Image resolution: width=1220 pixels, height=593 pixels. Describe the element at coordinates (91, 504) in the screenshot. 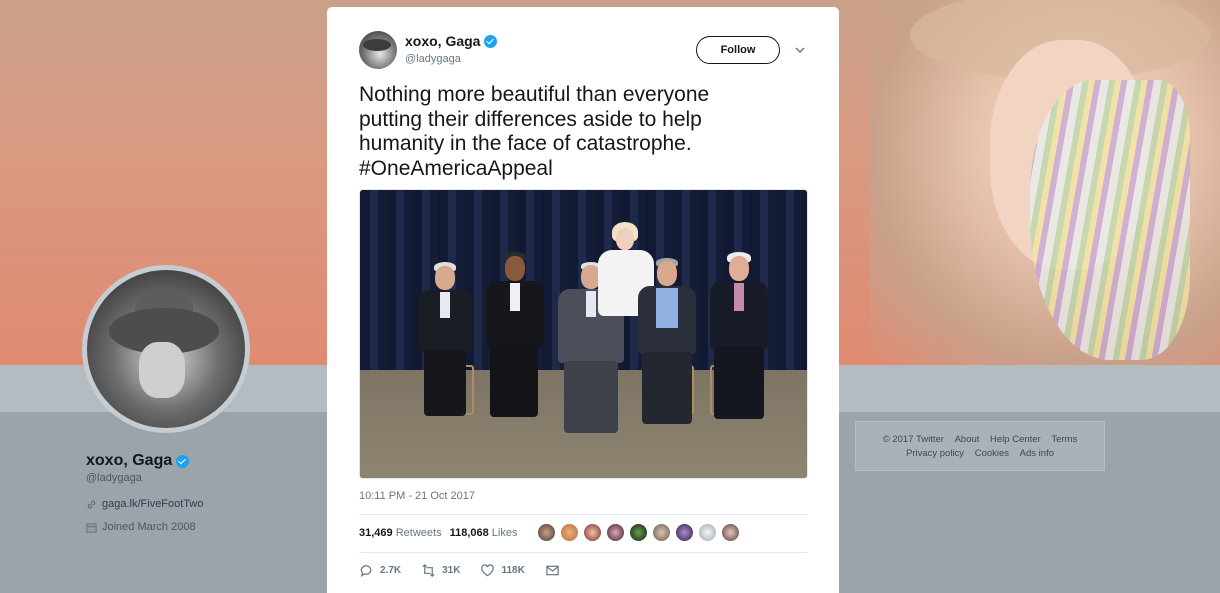

I see `link-icon` at that location.